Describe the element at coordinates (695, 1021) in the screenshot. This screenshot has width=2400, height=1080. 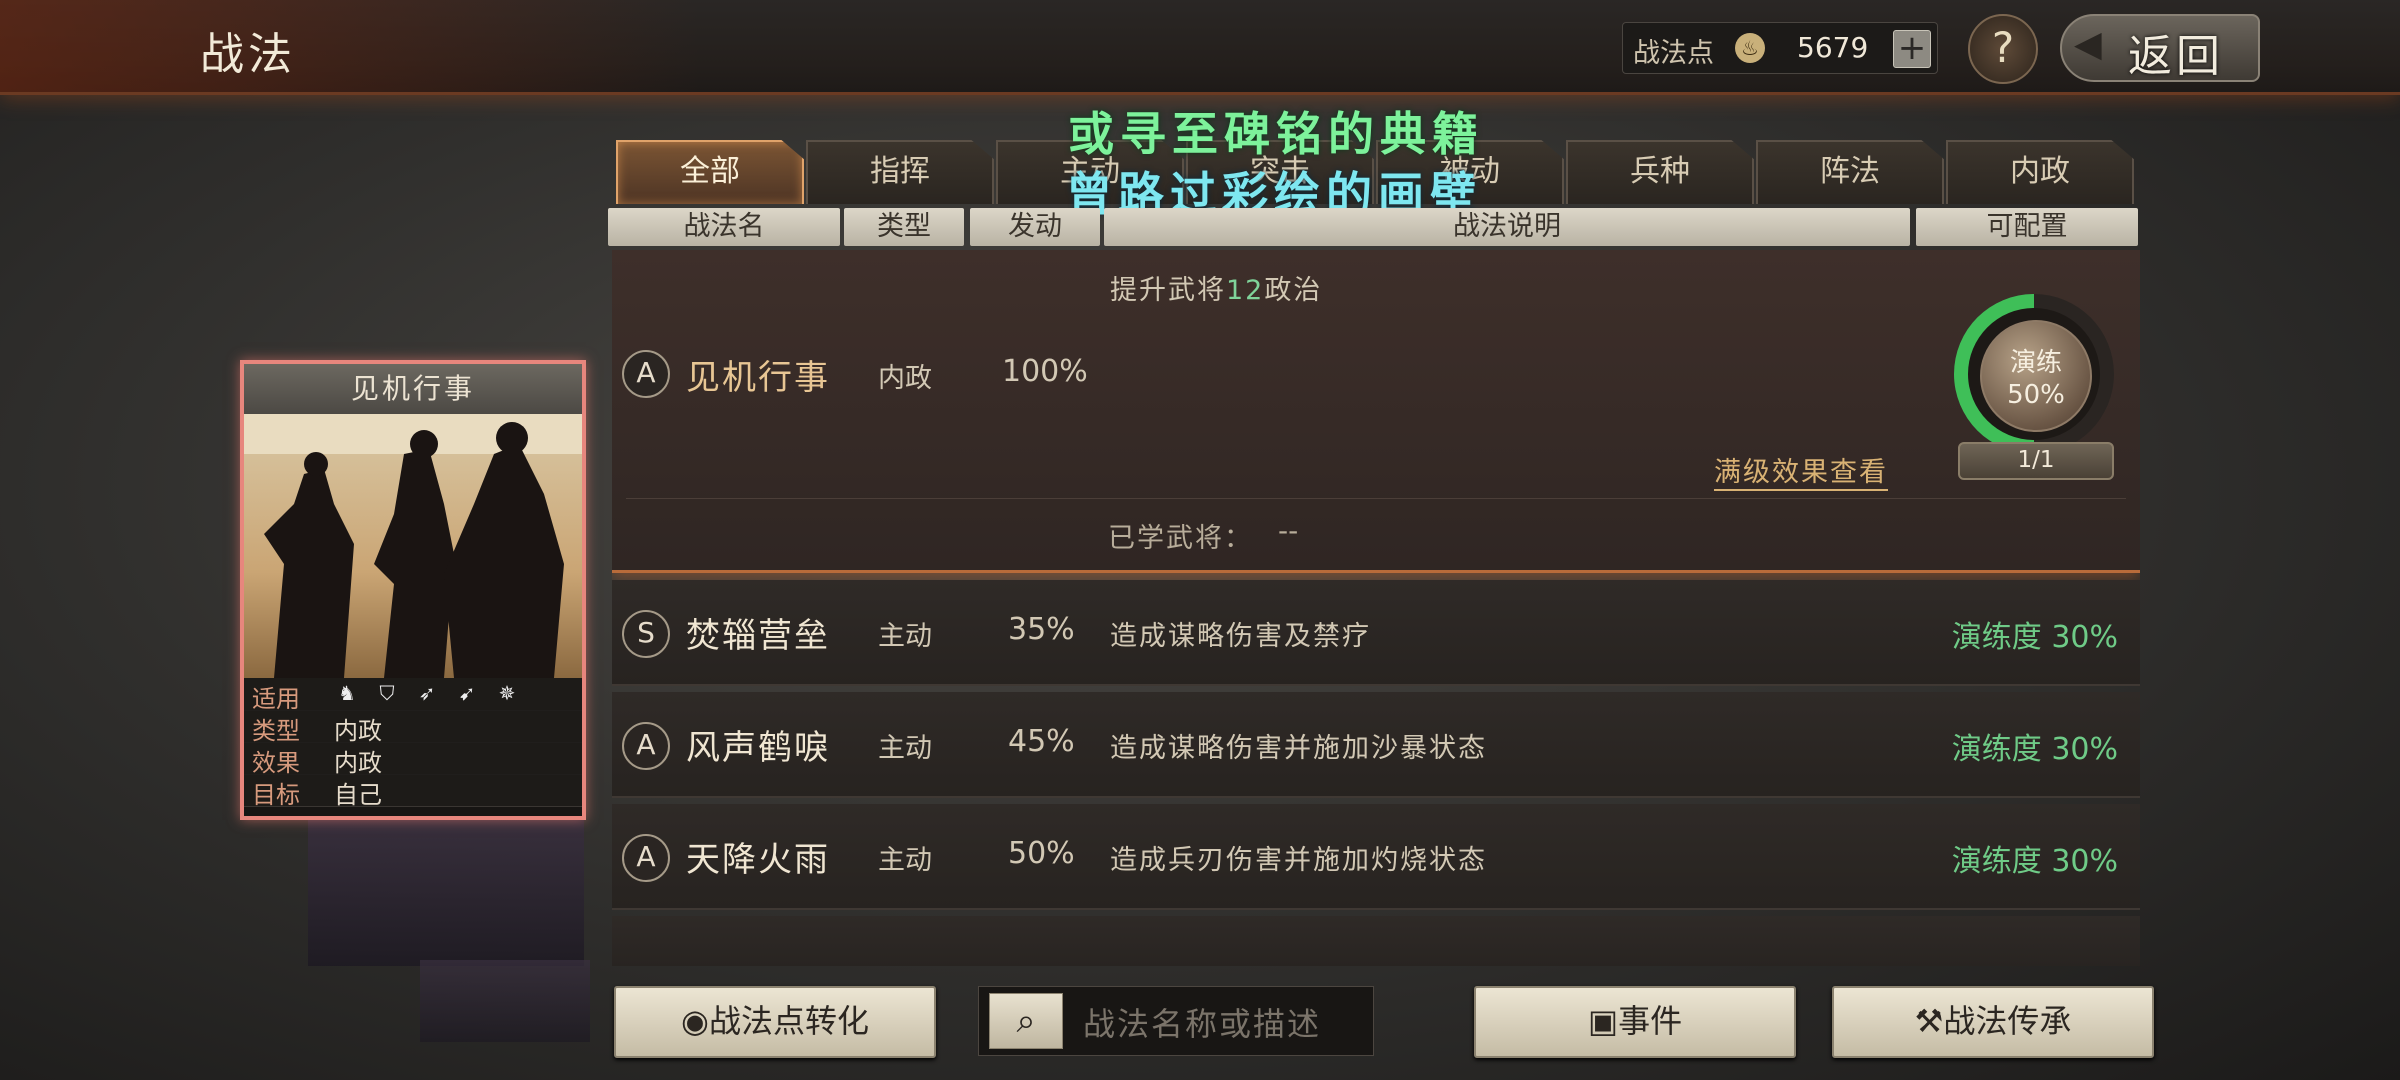
I see `convert-icon: ◉` at that location.